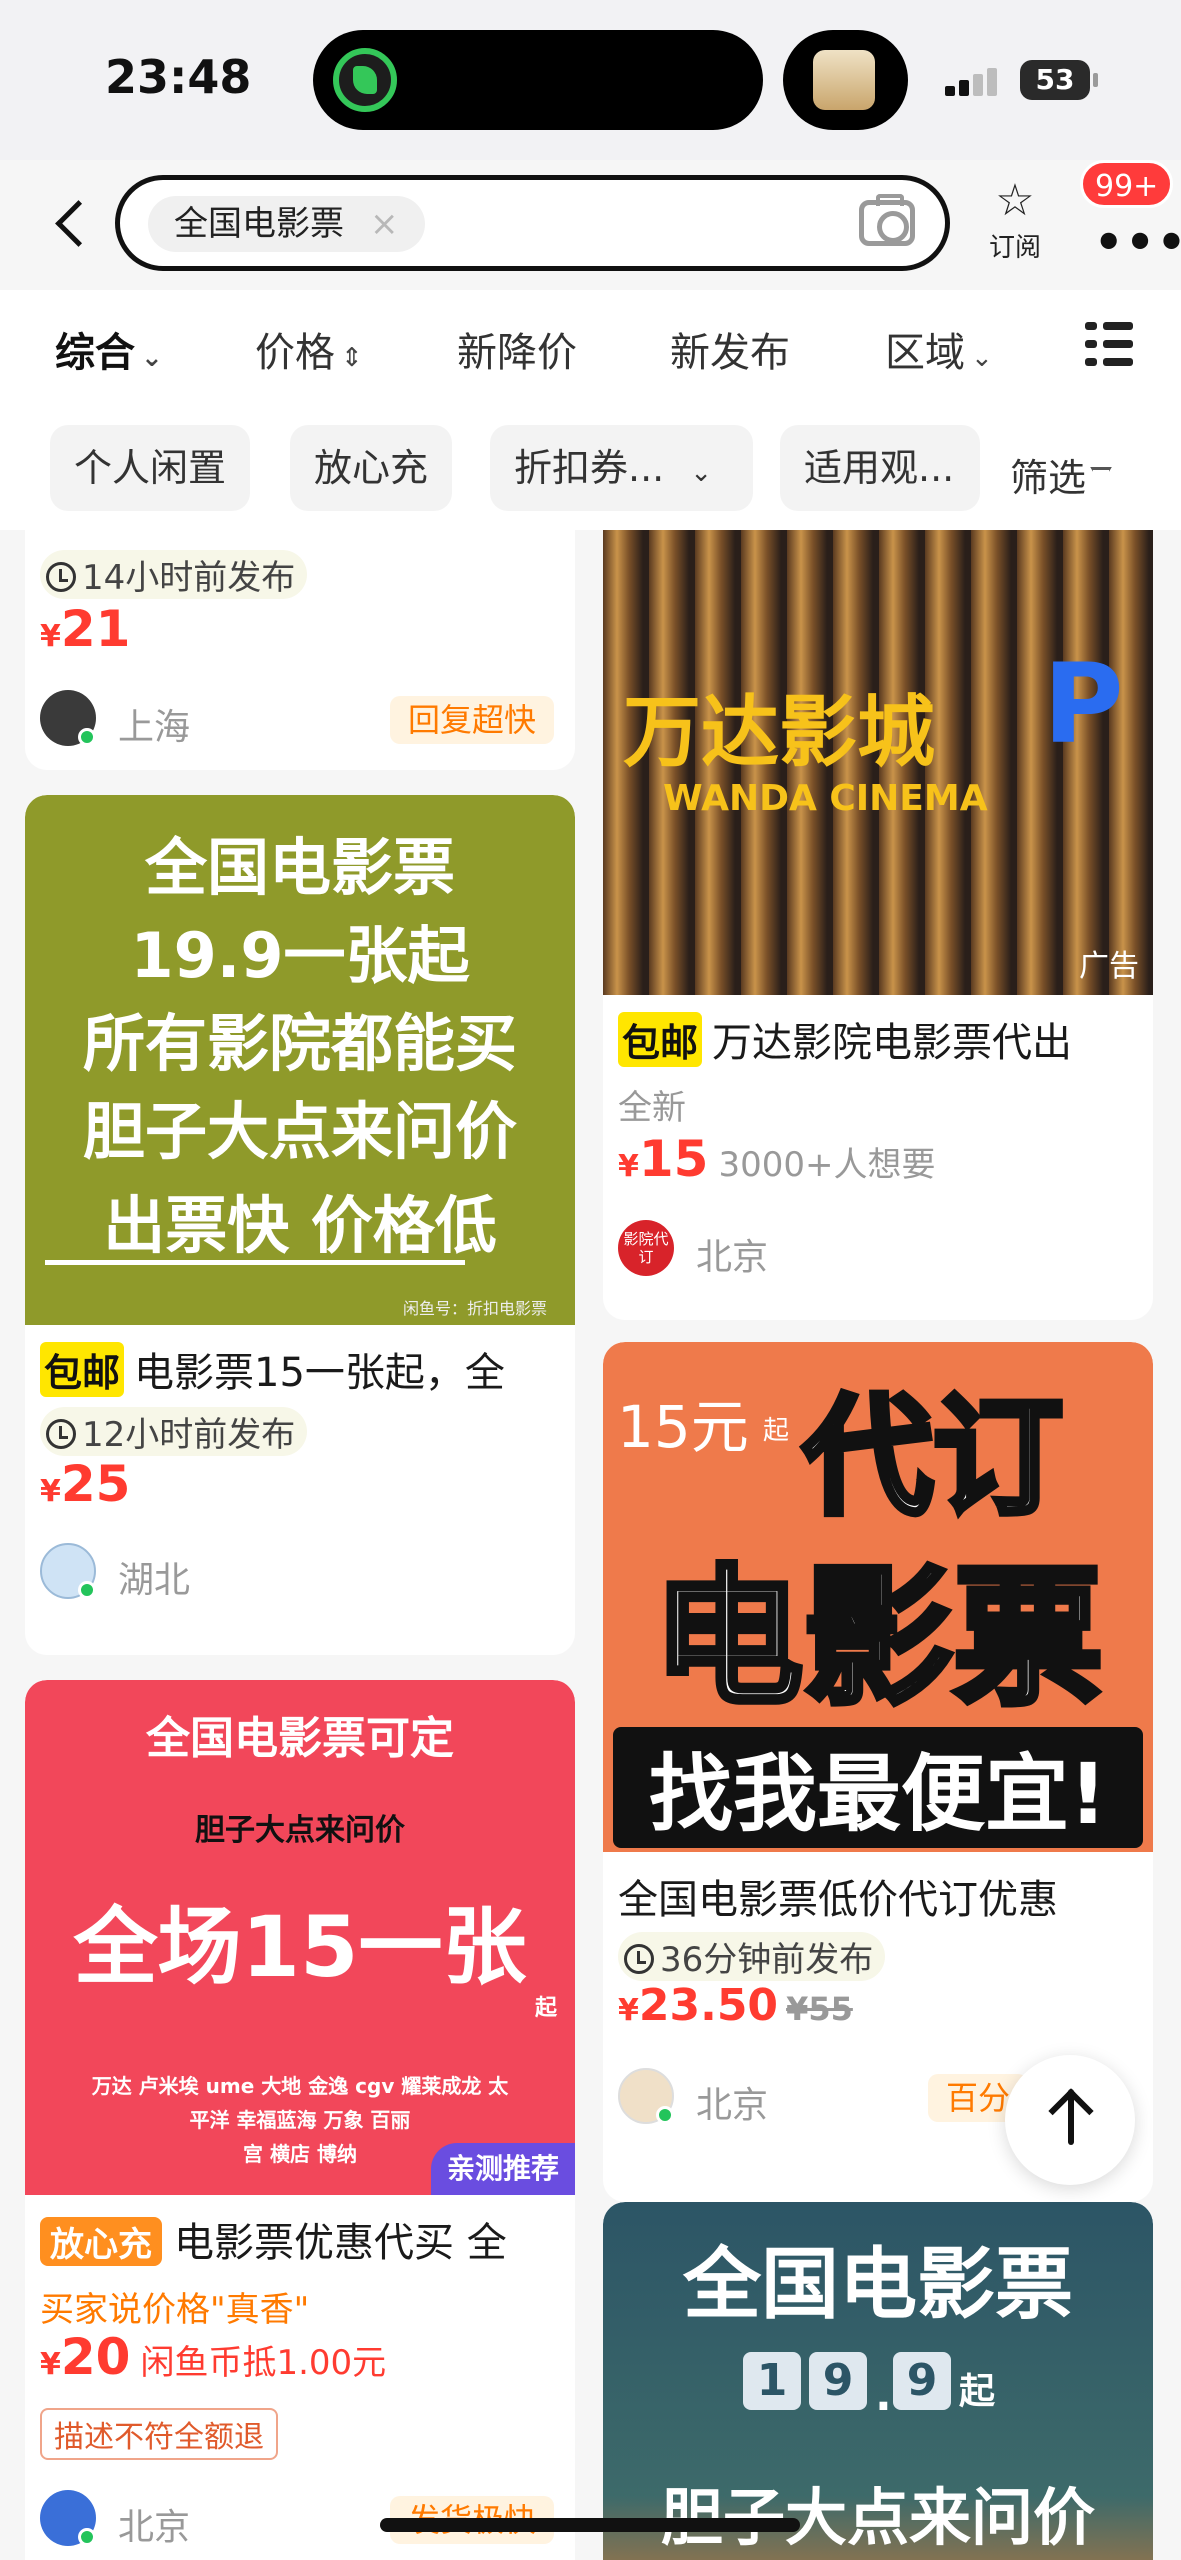 The height and width of the screenshot is (2560, 1181). What do you see at coordinates (1070, 2120) in the screenshot?
I see `back-to-top-button` at bounding box center [1070, 2120].